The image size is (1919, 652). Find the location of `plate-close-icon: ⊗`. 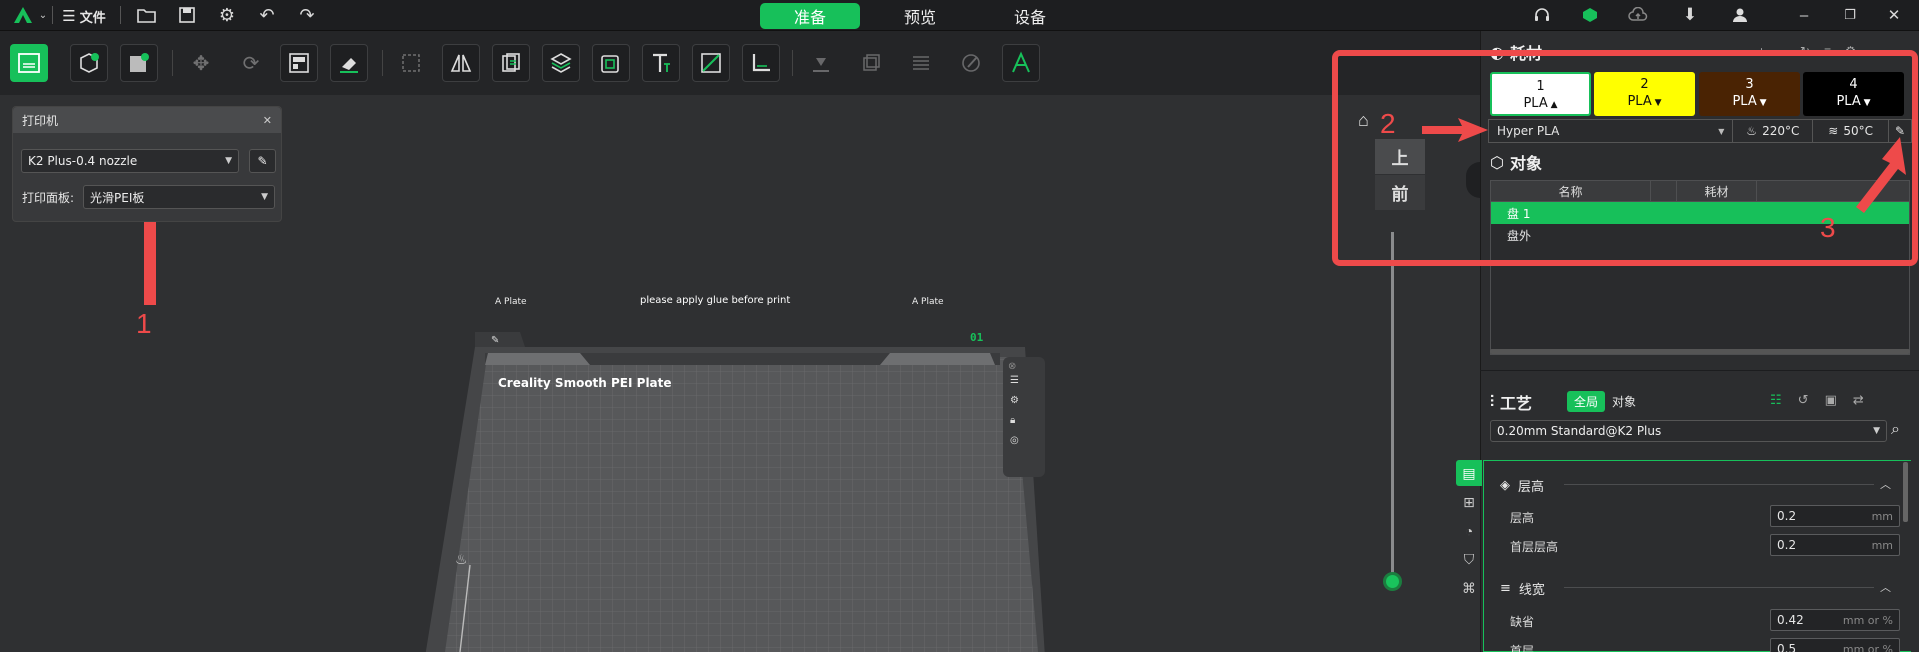

plate-close-icon: ⊗ is located at coordinates (1012, 366).